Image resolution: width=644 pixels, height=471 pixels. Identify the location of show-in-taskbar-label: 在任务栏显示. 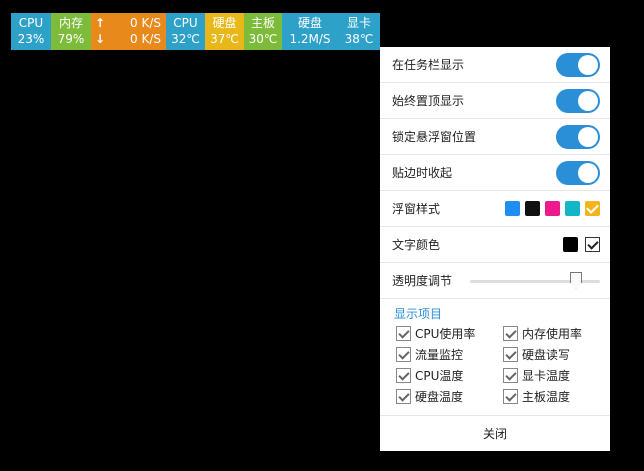
(428, 65).